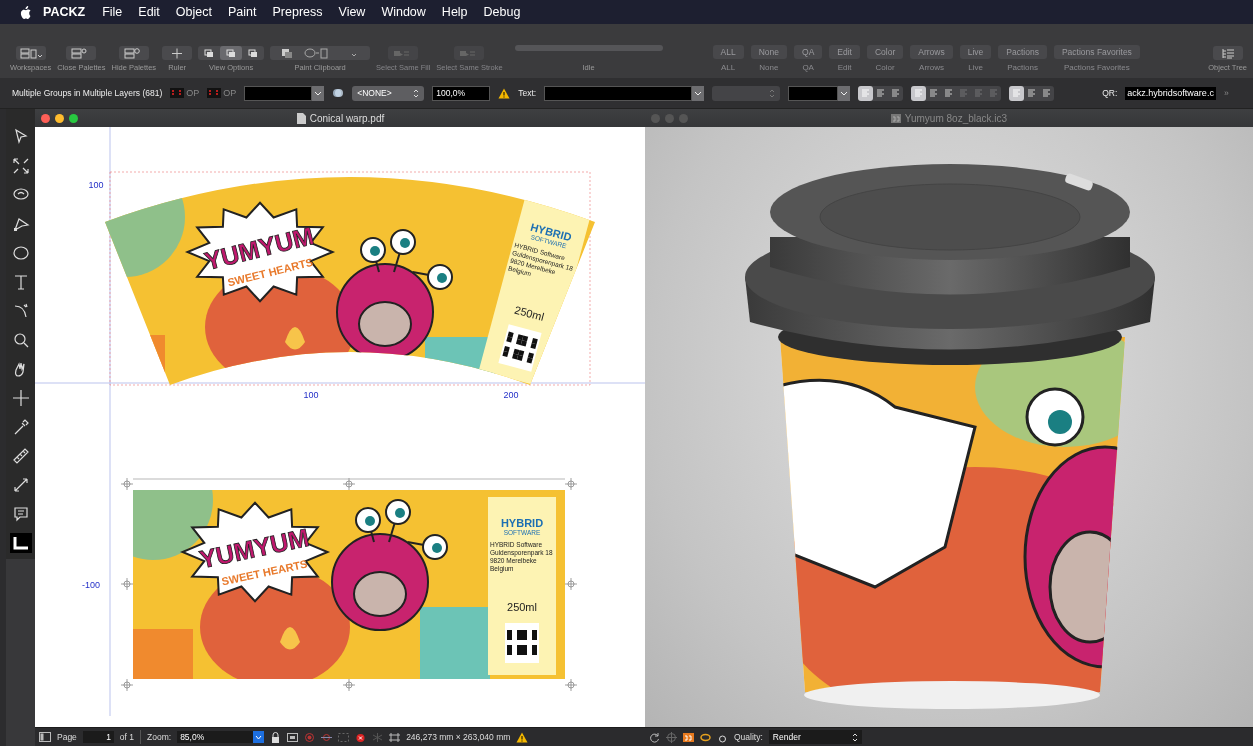  What do you see at coordinates (522, 737) in the screenshot?
I see `warning-icon` at bounding box center [522, 737].